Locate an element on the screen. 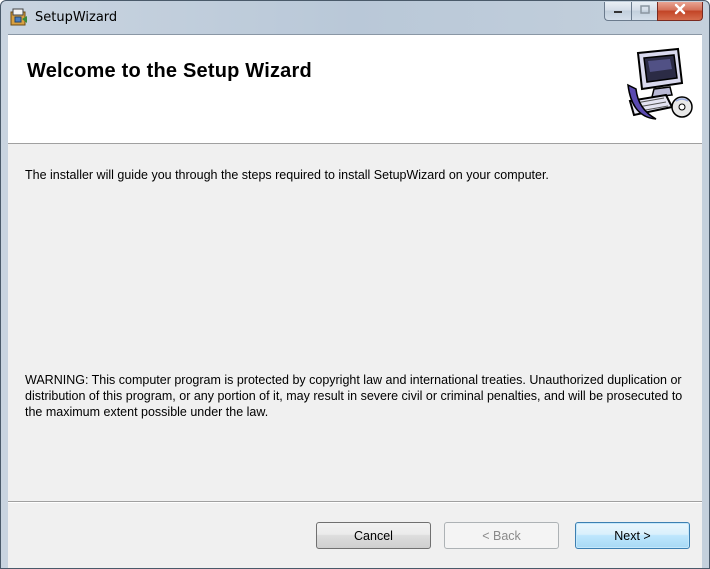 Image resolution: width=710 pixels, height=569 pixels. computer-setup-icon is located at coordinates (660, 85).